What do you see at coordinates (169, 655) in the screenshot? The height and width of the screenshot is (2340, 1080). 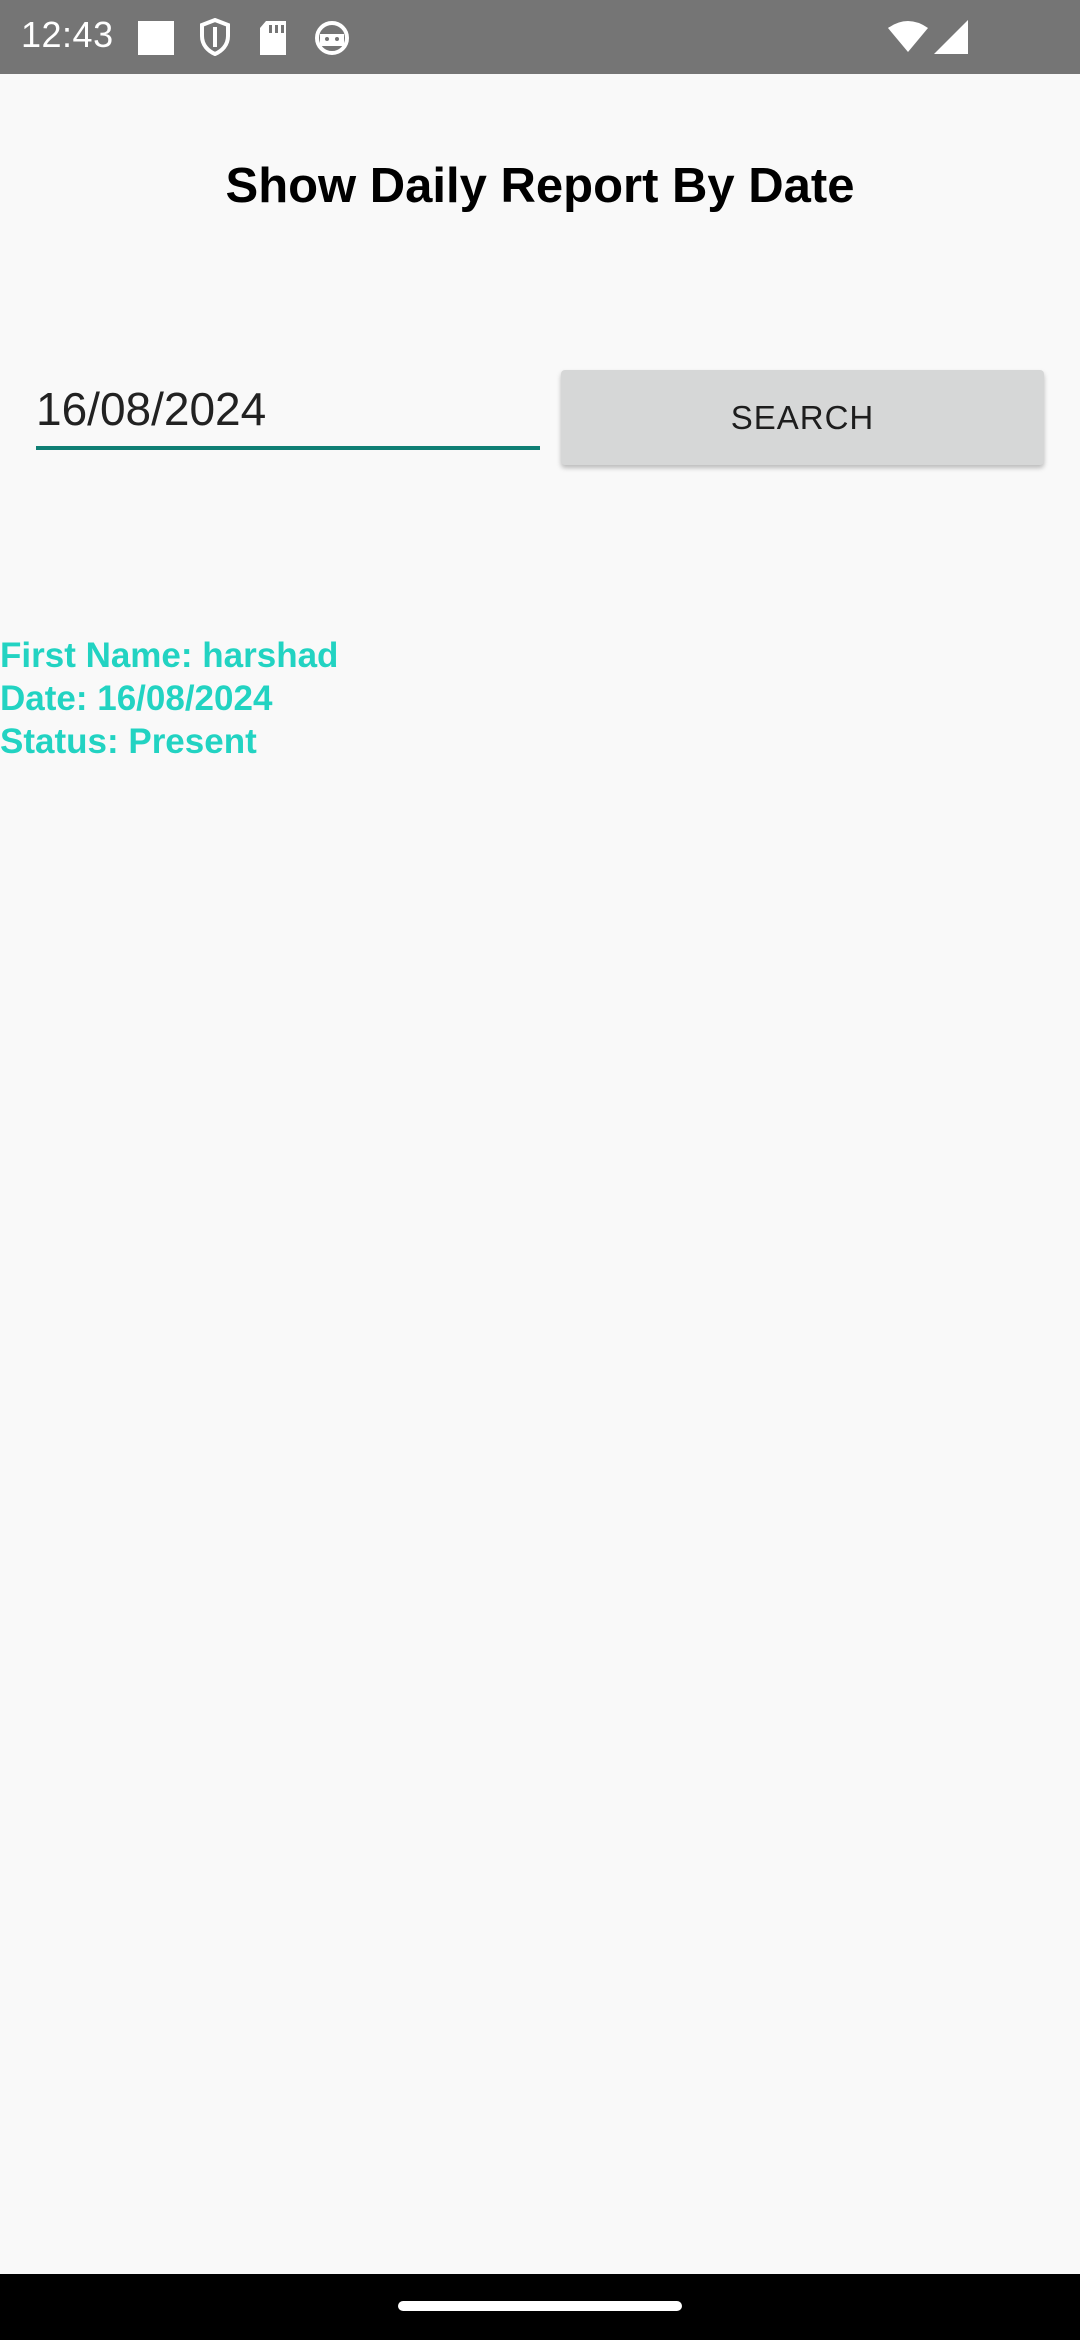 I see `first-name-text: First Name: harshad` at bounding box center [169, 655].